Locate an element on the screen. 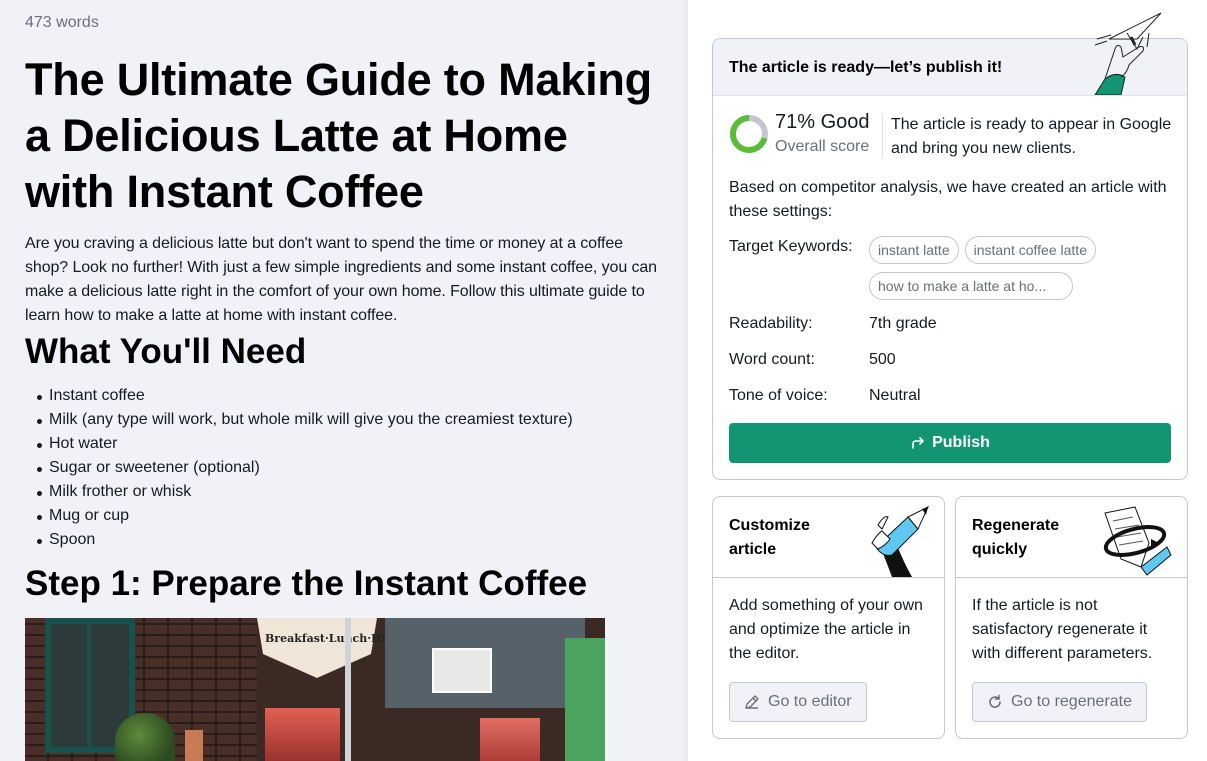  publish-button: Publish is located at coordinates (950, 443).